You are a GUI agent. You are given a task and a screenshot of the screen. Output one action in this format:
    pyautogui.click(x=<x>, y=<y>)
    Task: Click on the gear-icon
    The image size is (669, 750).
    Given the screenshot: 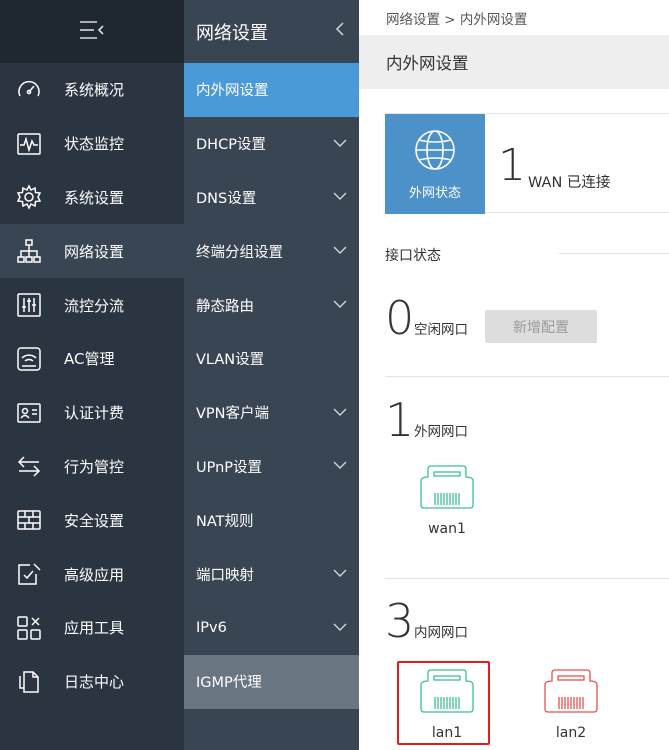 What is the action you would take?
    pyautogui.click(x=29, y=197)
    